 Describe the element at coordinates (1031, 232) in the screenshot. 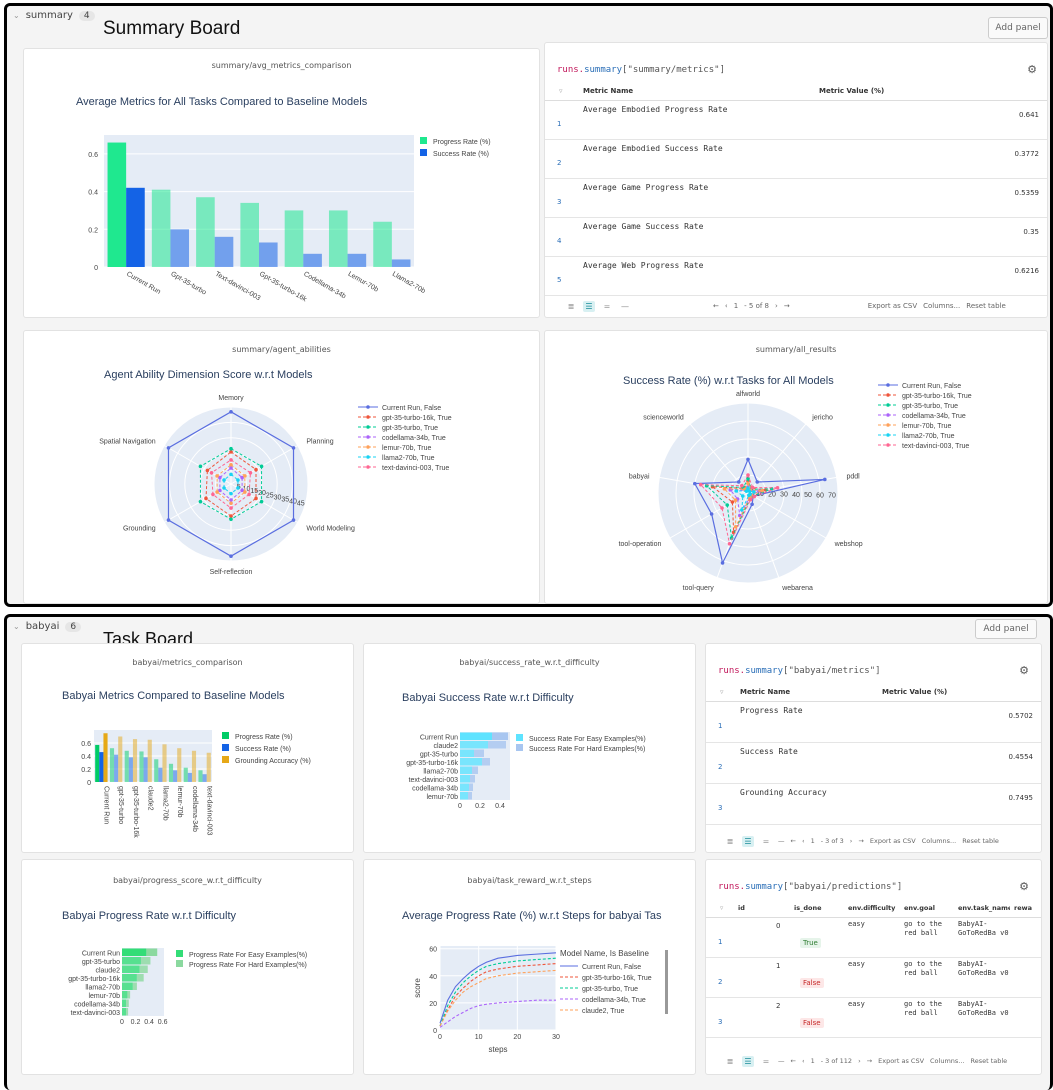

I see `metric-value-cell: 0.35` at that location.